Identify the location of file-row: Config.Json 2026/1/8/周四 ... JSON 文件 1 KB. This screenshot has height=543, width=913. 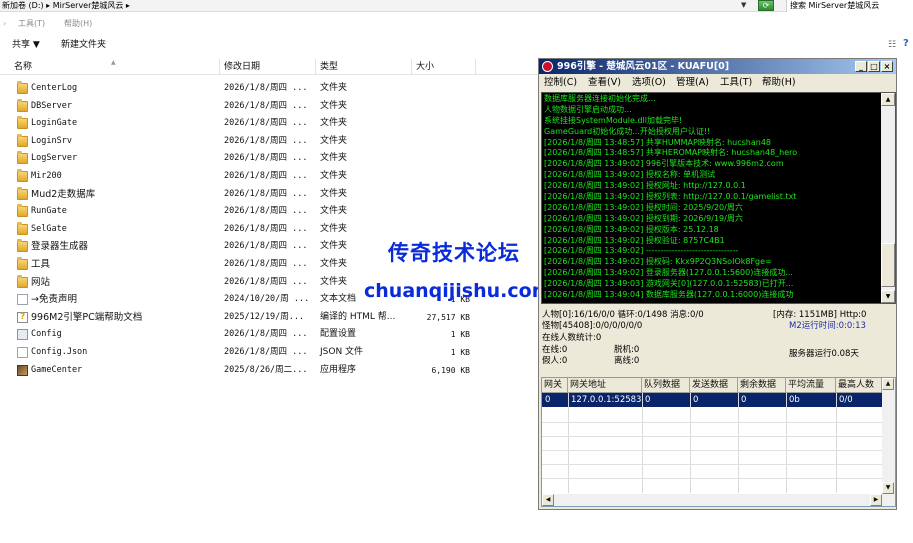
(270, 353).